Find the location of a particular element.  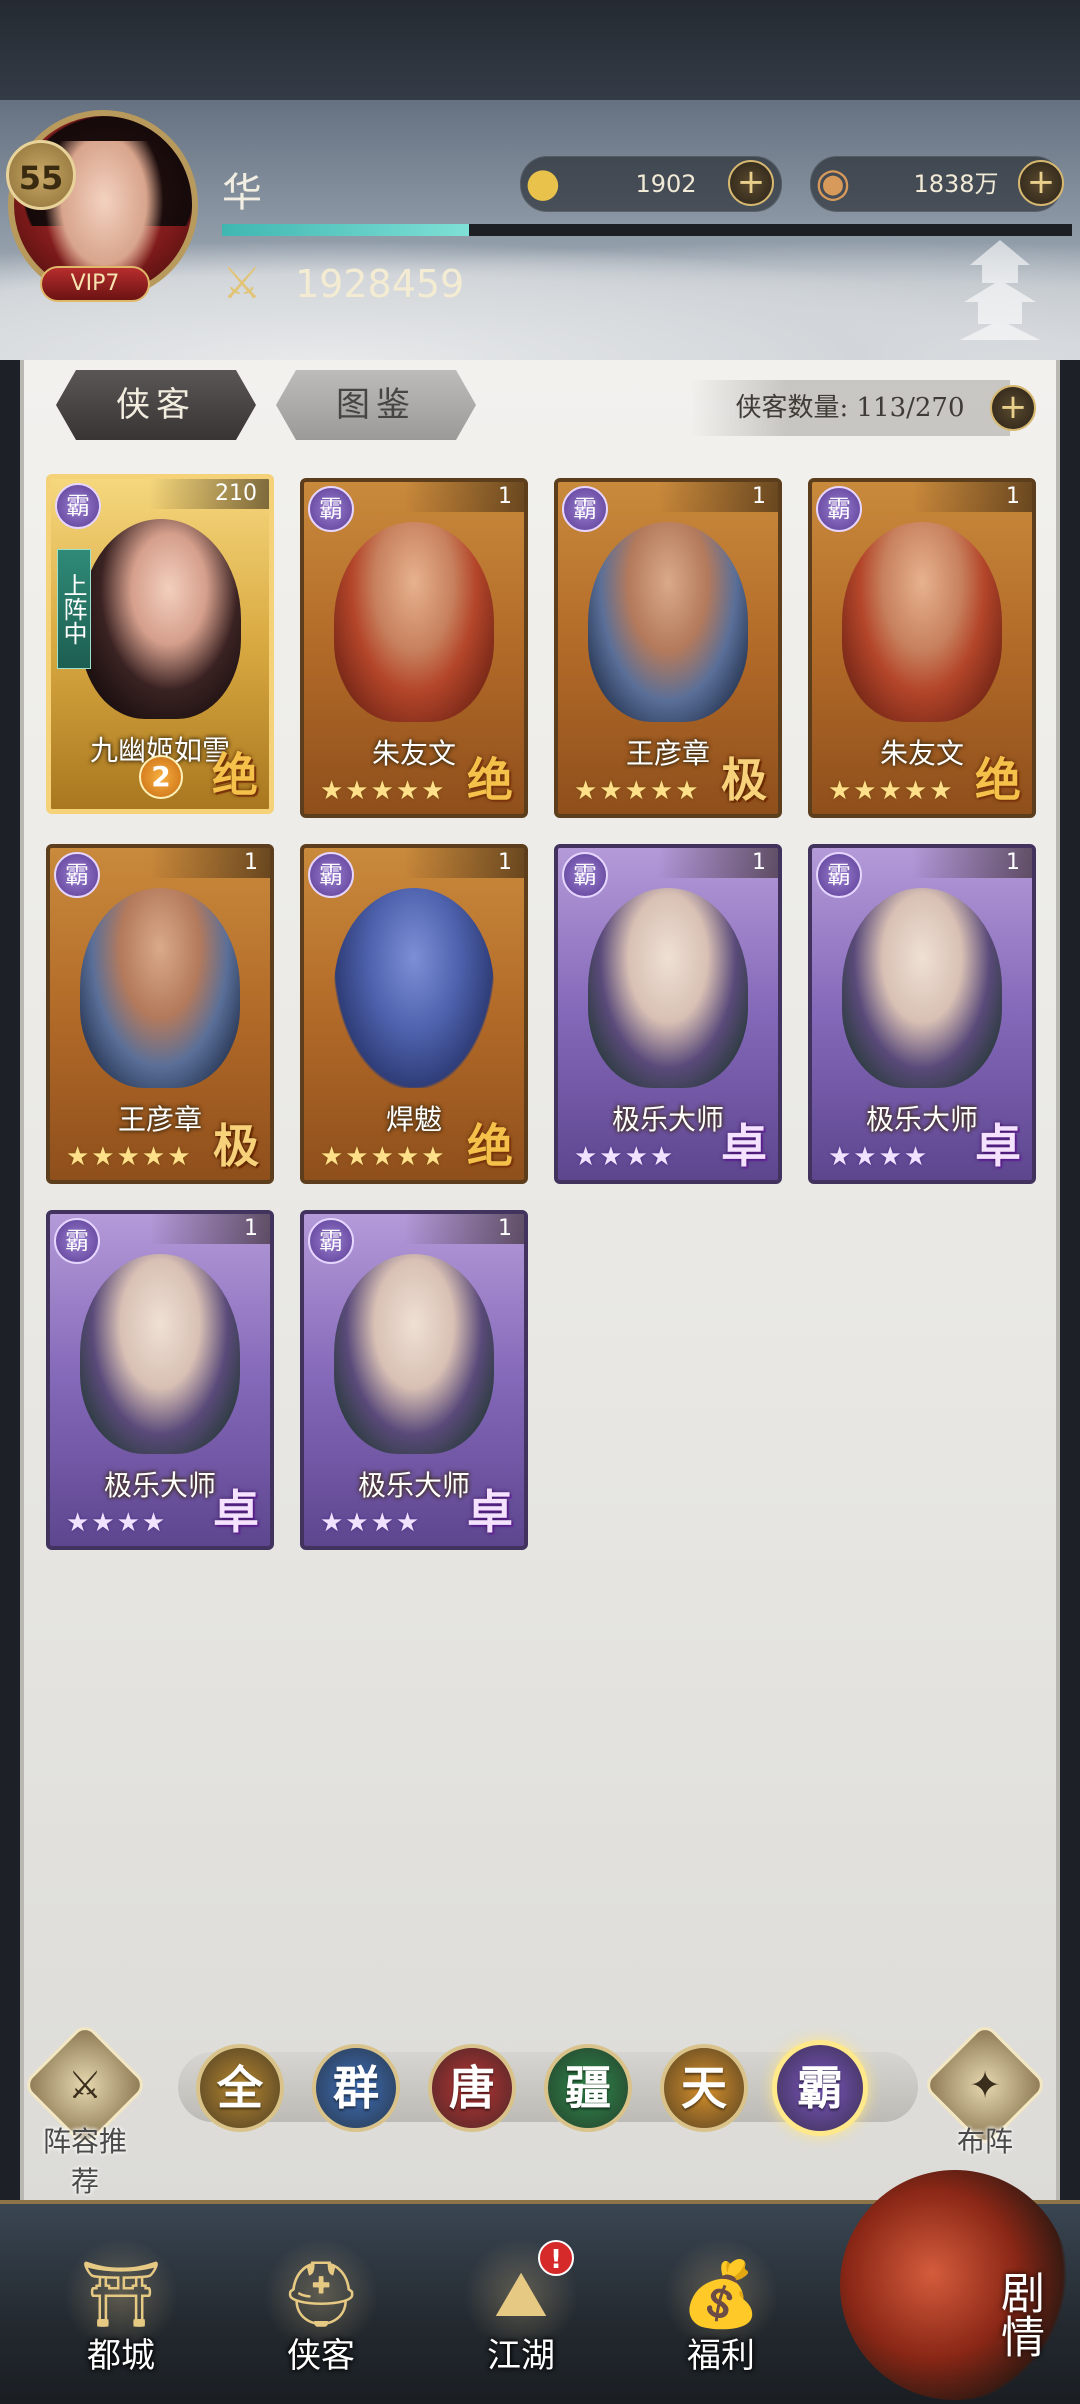

hero-card: 霸 1 焊魃 ★★★★★ 绝 is located at coordinates (414, 1014).